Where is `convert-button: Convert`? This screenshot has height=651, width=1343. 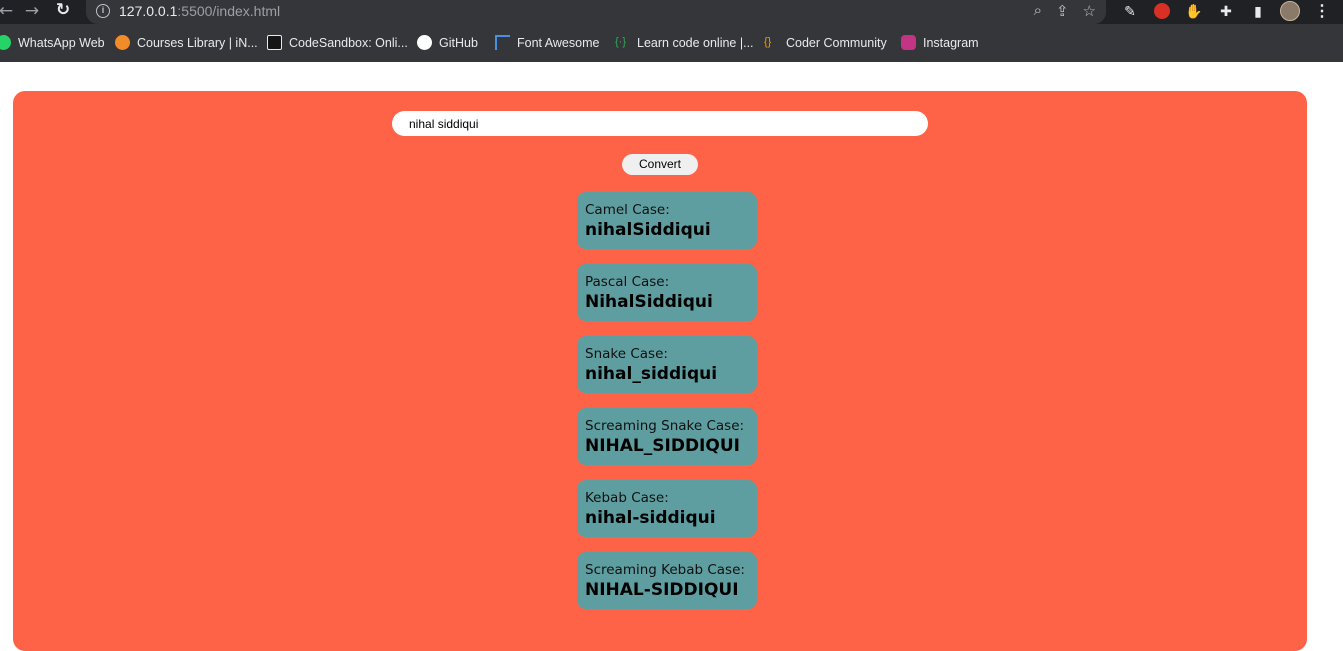 convert-button: Convert is located at coordinates (660, 164).